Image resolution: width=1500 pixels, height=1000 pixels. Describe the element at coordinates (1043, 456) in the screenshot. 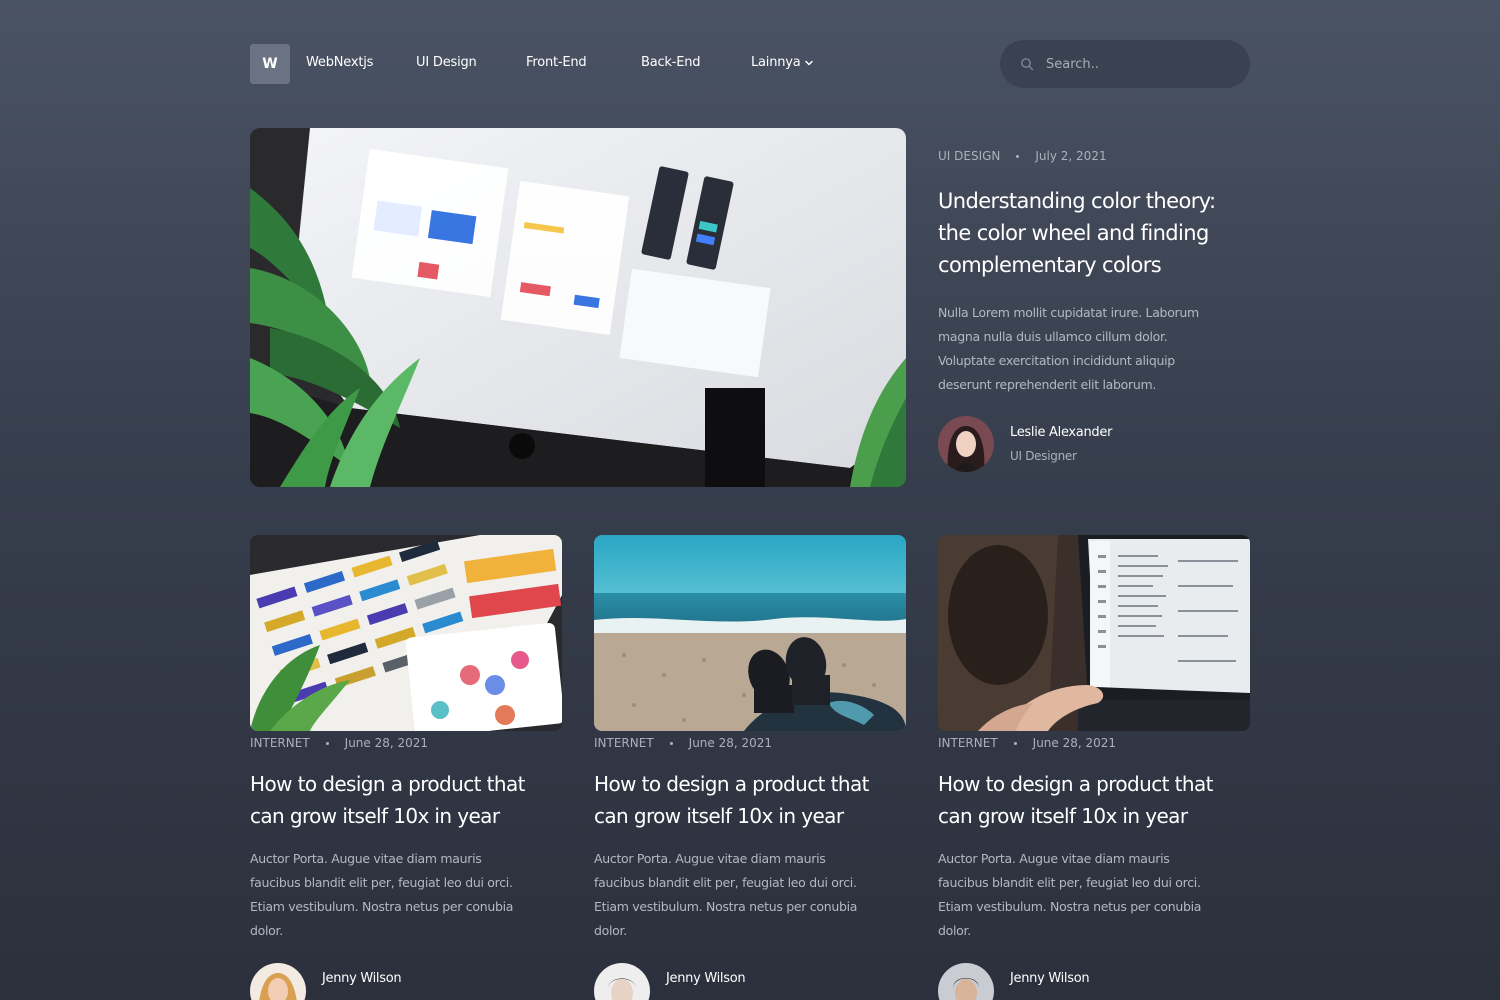

I see `author-role: UI Designer` at that location.